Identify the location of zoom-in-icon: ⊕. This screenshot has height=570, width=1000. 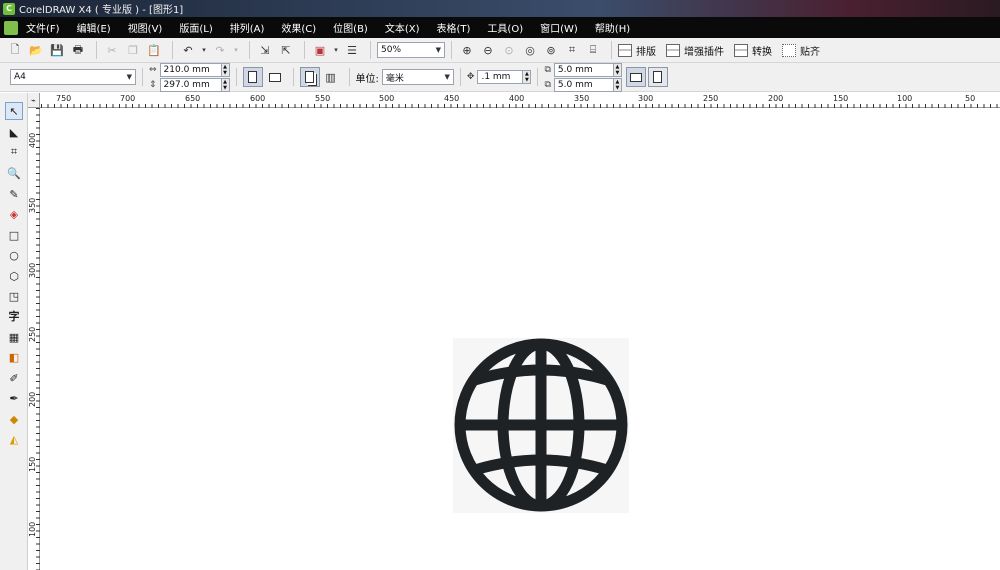
(467, 50).